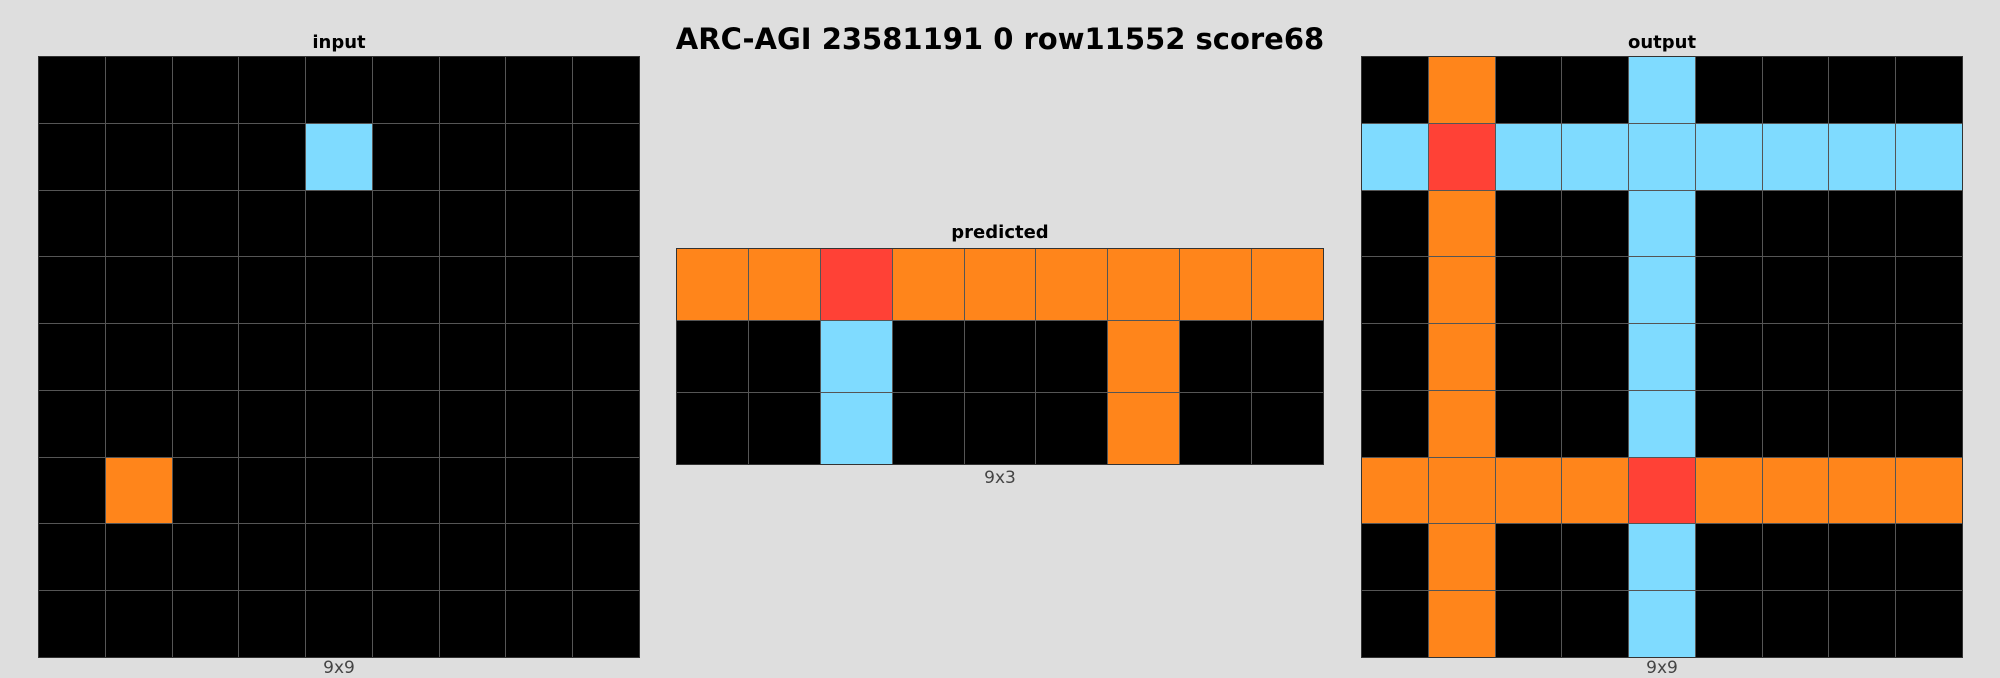 The height and width of the screenshot is (678, 2000). What do you see at coordinates (1662, 90) in the screenshot?
I see `output-cell-r0-c4` at bounding box center [1662, 90].